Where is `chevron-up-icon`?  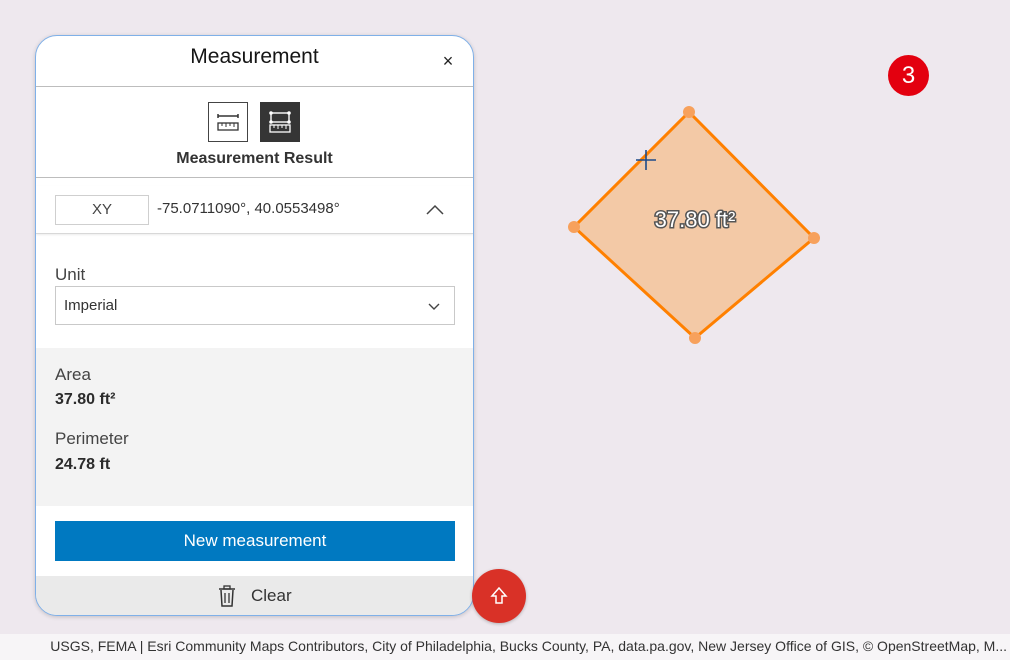 chevron-up-icon is located at coordinates (435, 209).